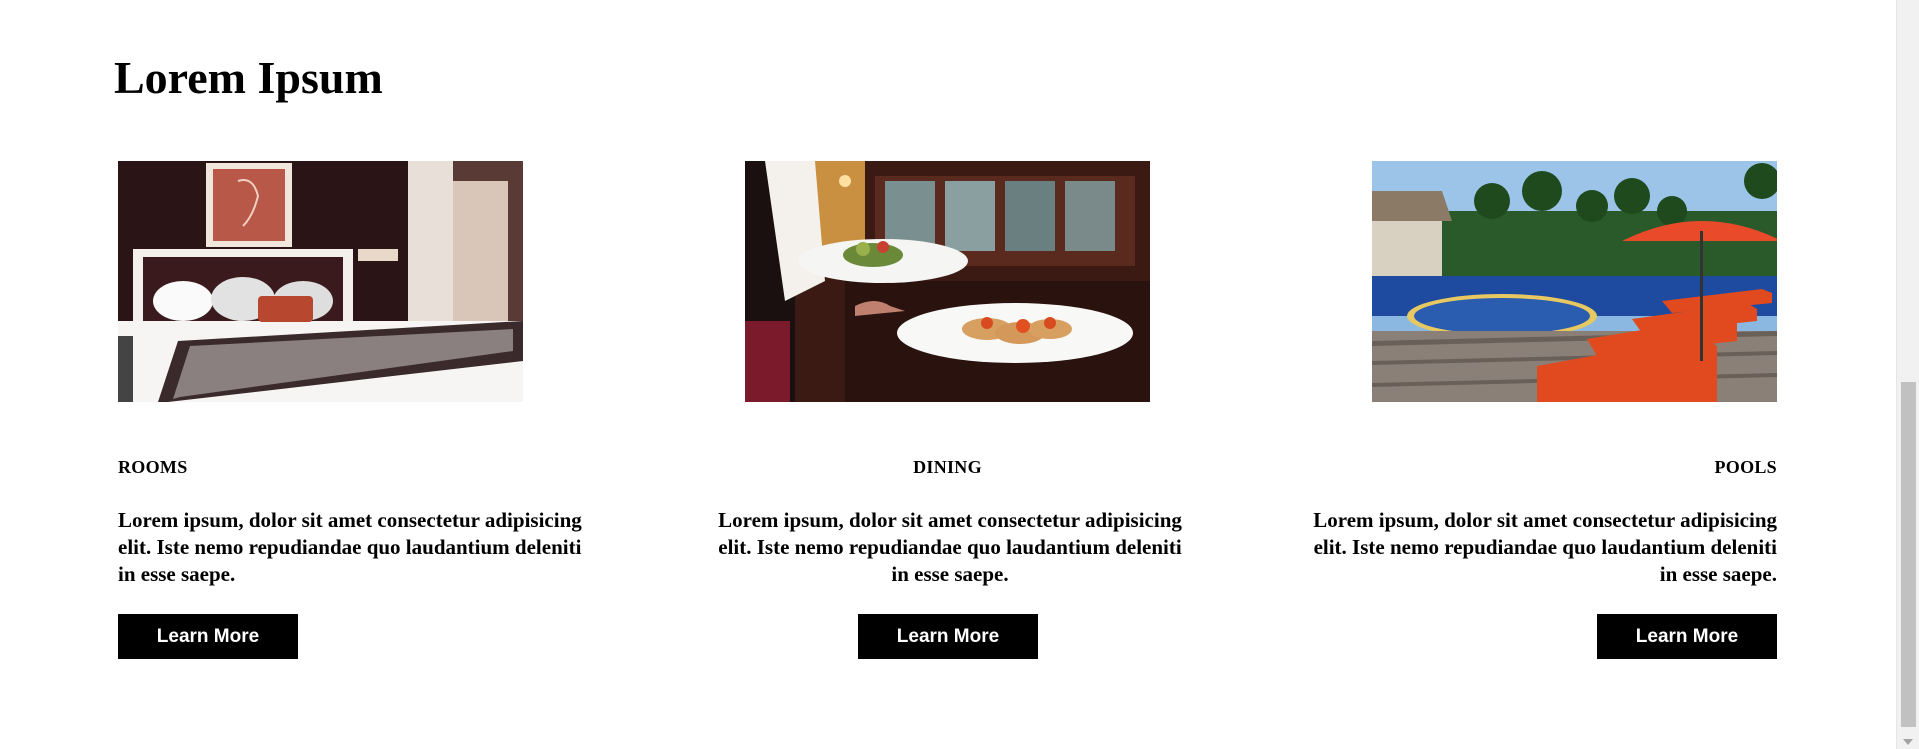 This screenshot has width=1919, height=749. Describe the element at coordinates (1574, 281) in the screenshot. I see `pool-image` at that location.